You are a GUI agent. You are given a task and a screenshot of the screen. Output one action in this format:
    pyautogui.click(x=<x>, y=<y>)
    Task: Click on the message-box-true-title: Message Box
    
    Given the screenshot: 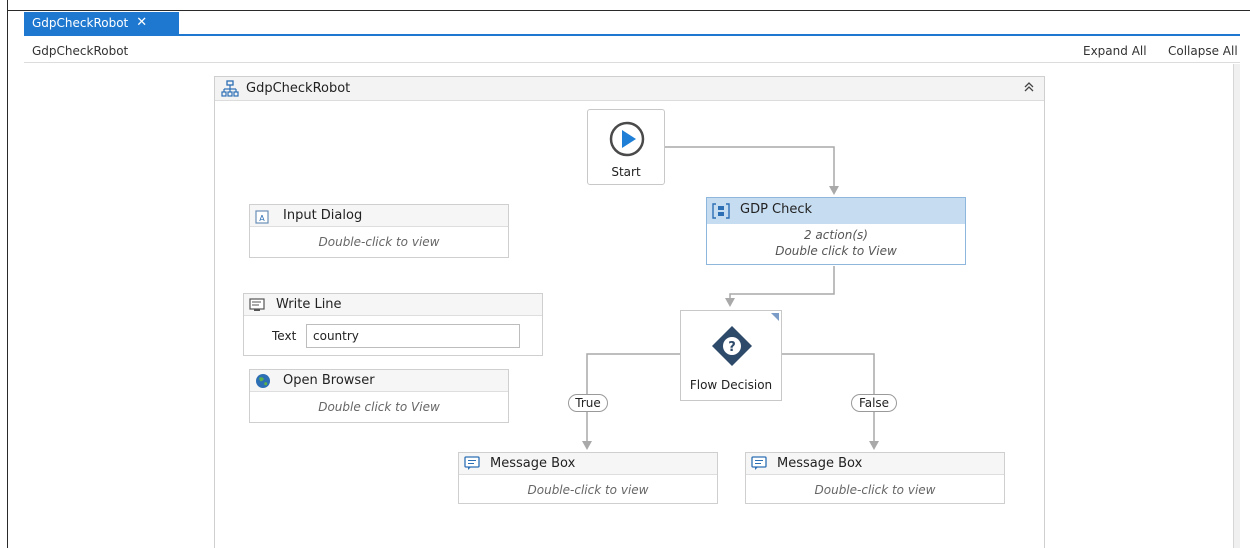 What is the action you would take?
    pyautogui.click(x=533, y=463)
    